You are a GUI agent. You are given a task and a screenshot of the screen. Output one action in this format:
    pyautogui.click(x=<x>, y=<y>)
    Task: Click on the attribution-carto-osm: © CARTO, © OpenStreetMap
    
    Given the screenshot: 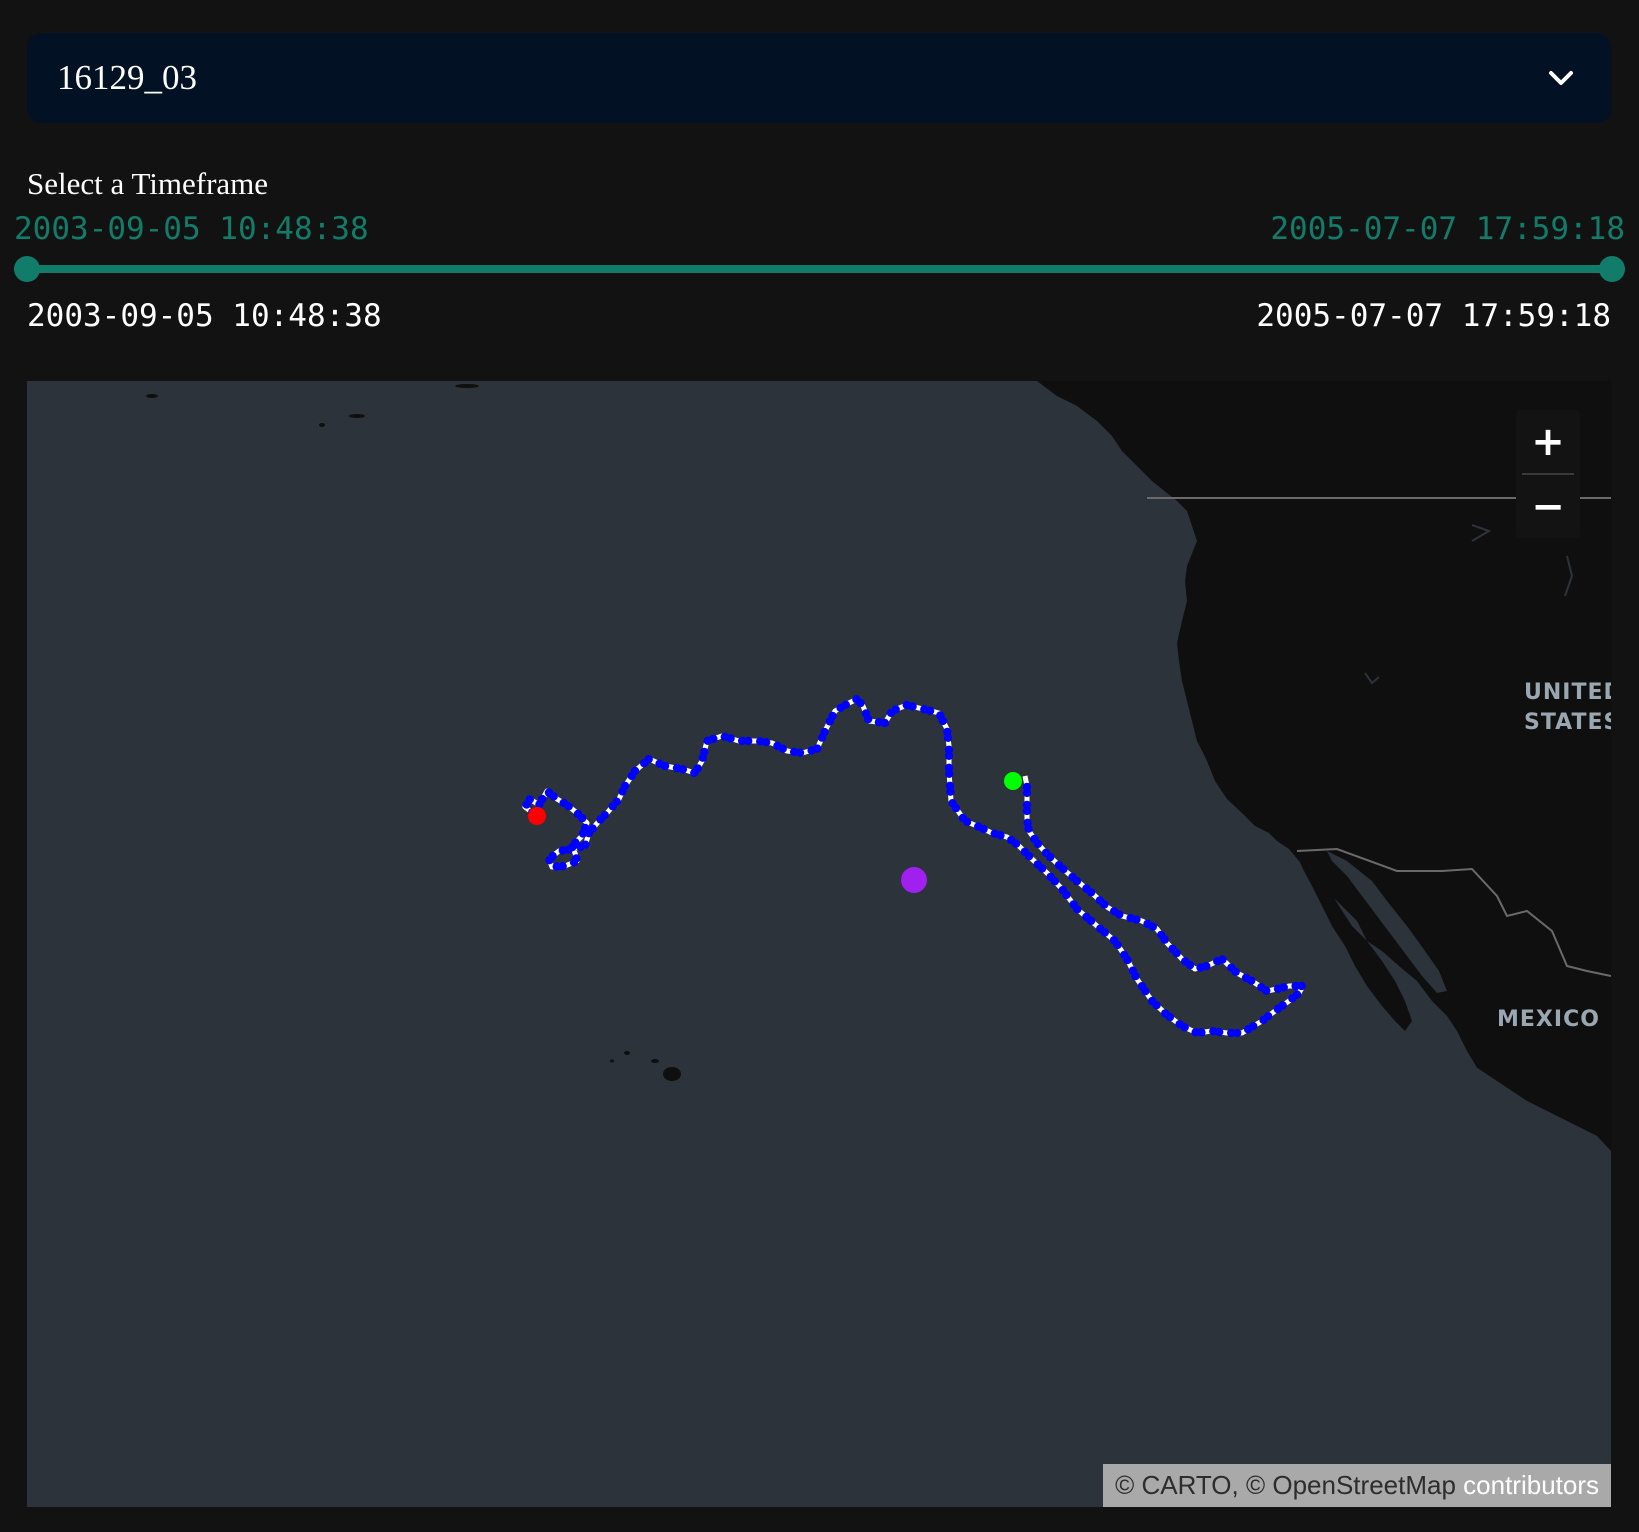 What is the action you would take?
    pyautogui.click(x=1285, y=1485)
    